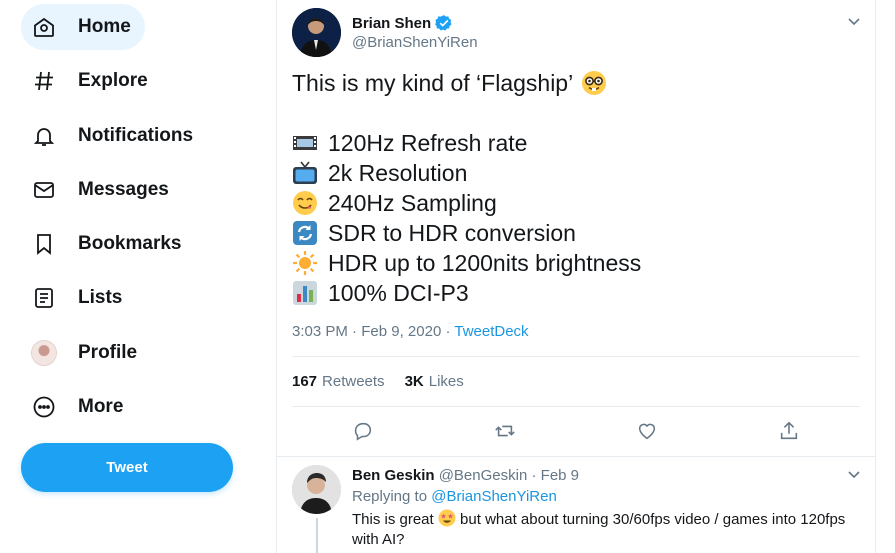  I want to click on replying-prefix: Replying to, so click(390, 496).